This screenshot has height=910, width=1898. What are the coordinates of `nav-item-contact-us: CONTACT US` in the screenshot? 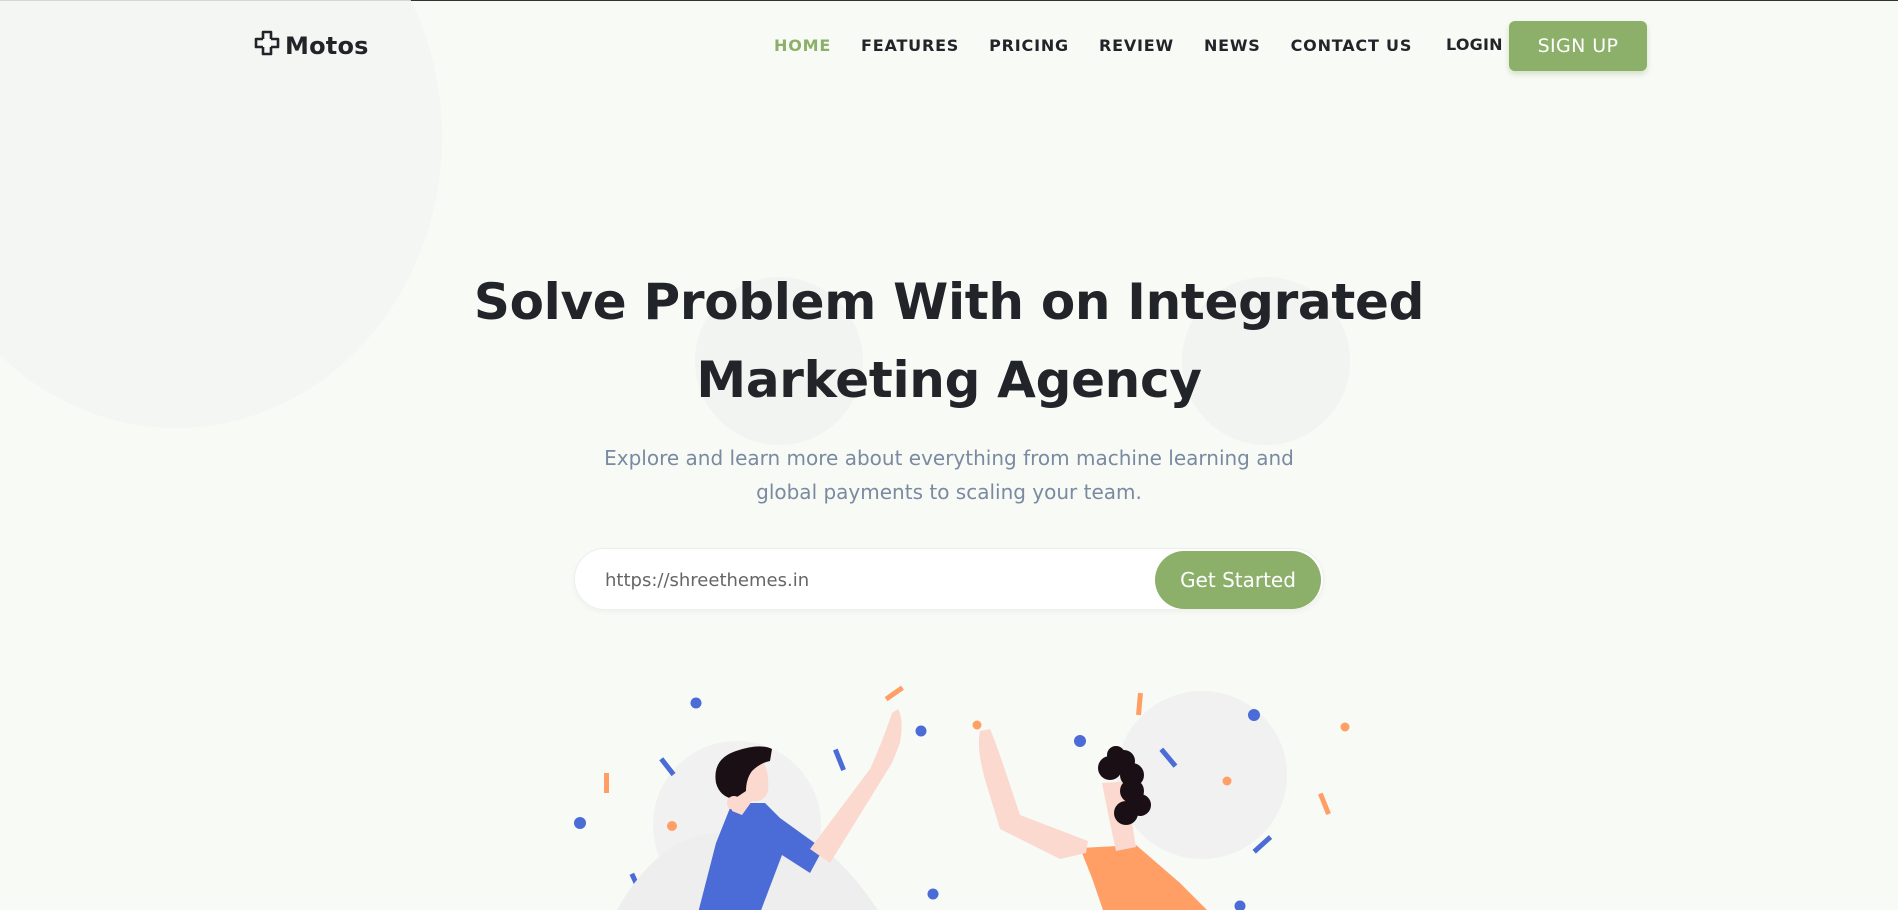 It's located at (1352, 45).